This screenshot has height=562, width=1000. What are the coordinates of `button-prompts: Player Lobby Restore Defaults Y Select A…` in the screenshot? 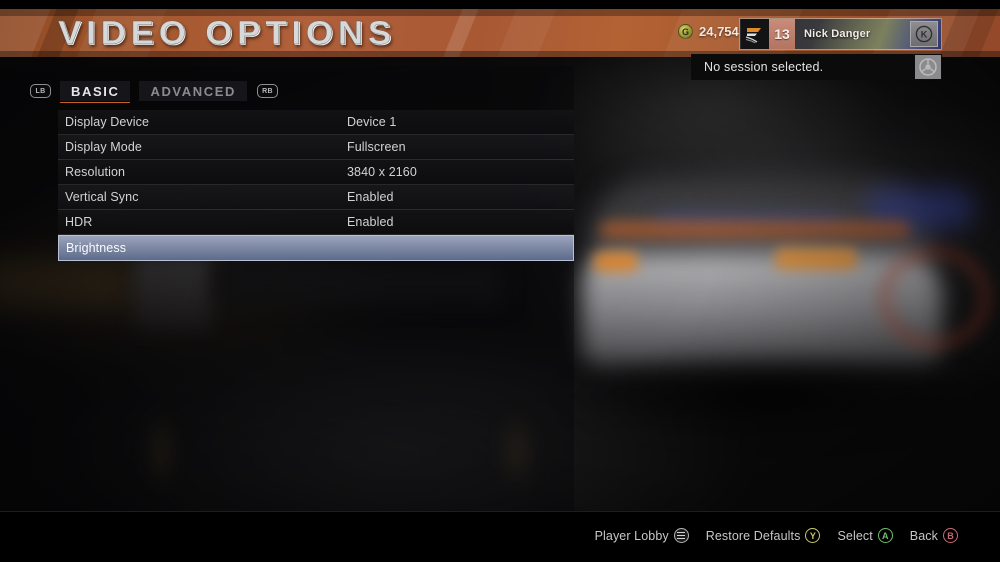 It's located at (776, 535).